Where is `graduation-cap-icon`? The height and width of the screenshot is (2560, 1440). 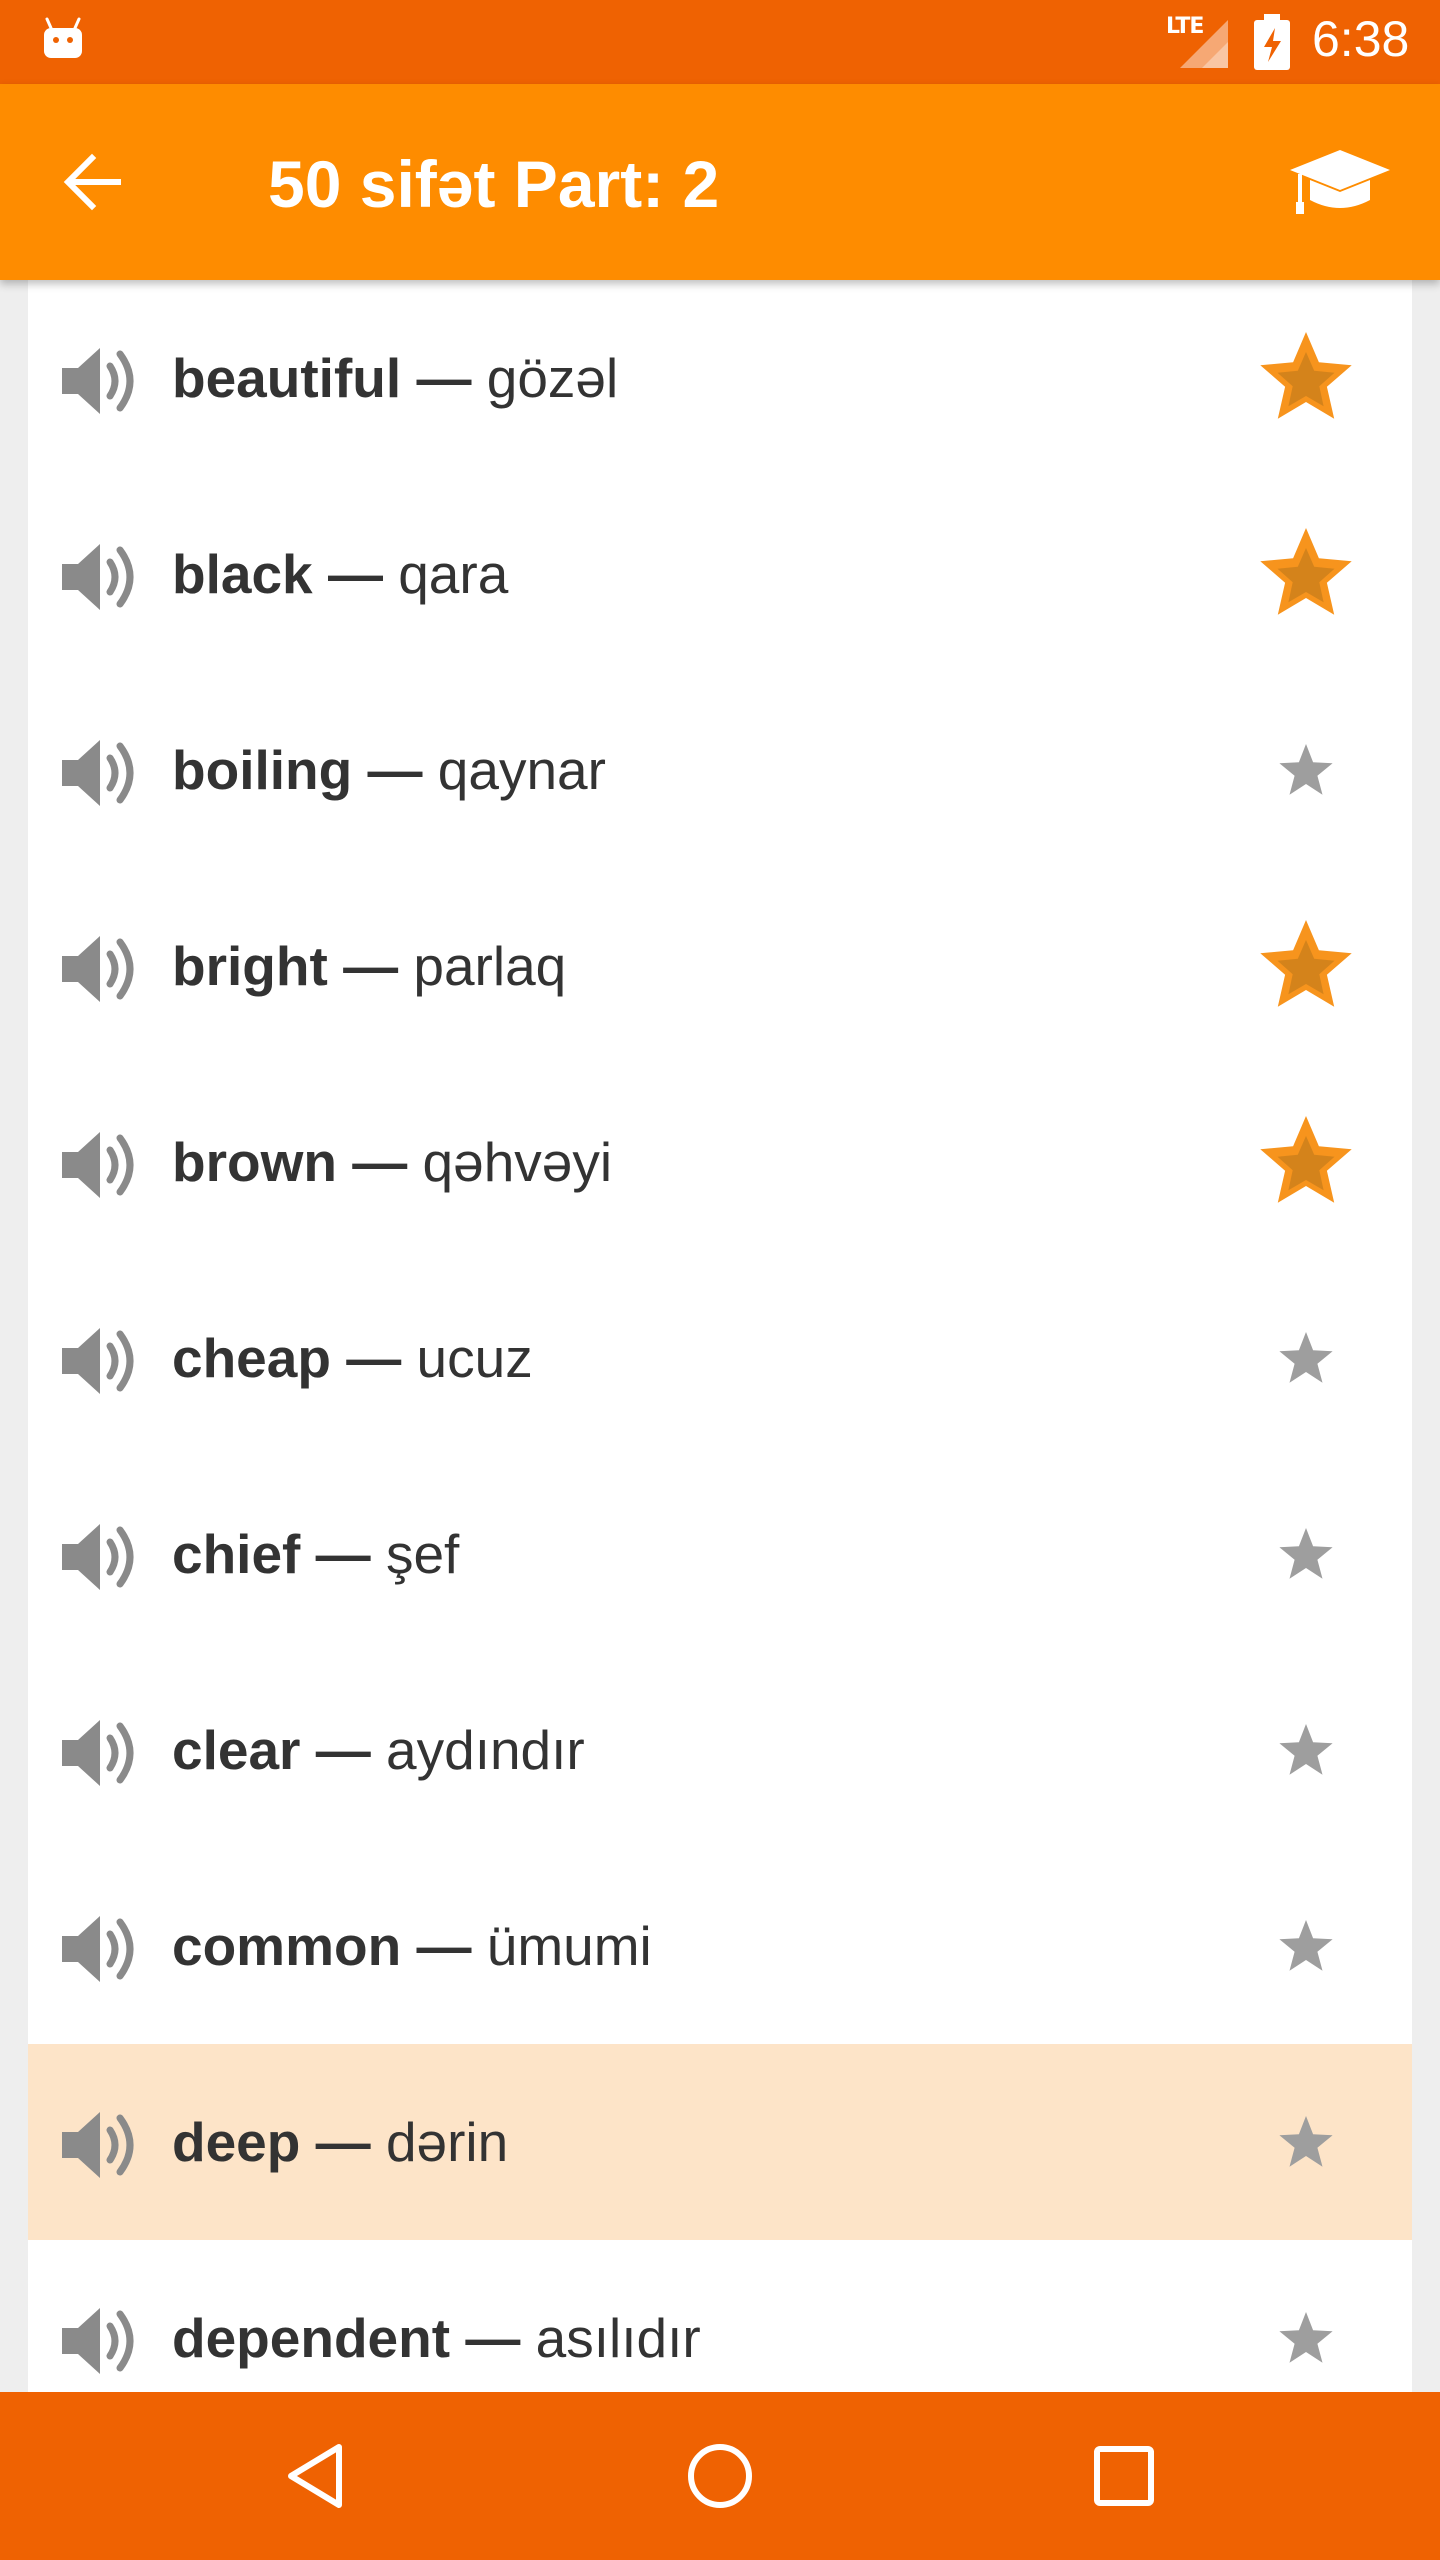 graduation-cap-icon is located at coordinates (1340, 182).